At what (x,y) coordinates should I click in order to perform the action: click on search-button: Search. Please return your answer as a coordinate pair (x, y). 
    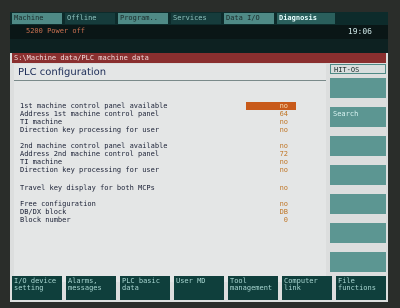
    Looking at the image, I should click on (358, 117).